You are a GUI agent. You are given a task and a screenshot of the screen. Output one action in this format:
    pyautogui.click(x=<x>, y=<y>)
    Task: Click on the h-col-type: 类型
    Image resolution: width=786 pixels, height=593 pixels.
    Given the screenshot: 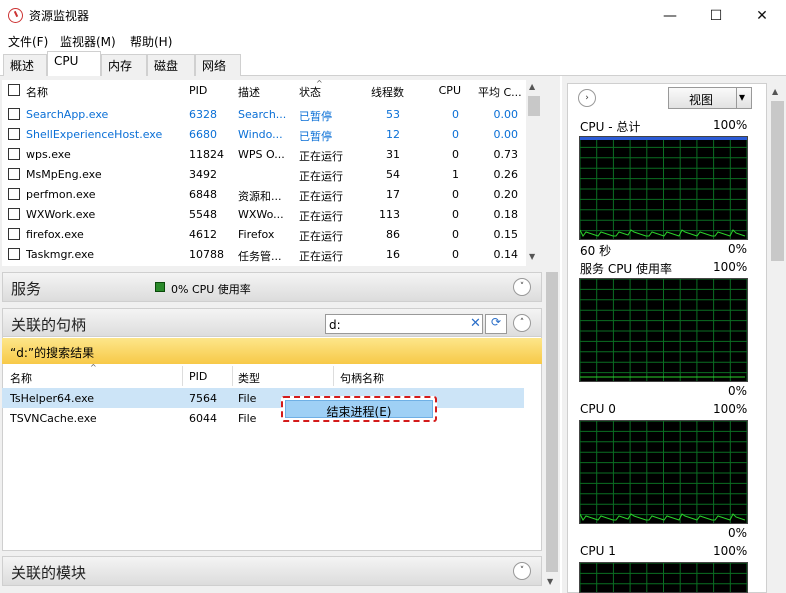 What is the action you would take?
    pyautogui.click(x=249, y=378)
    